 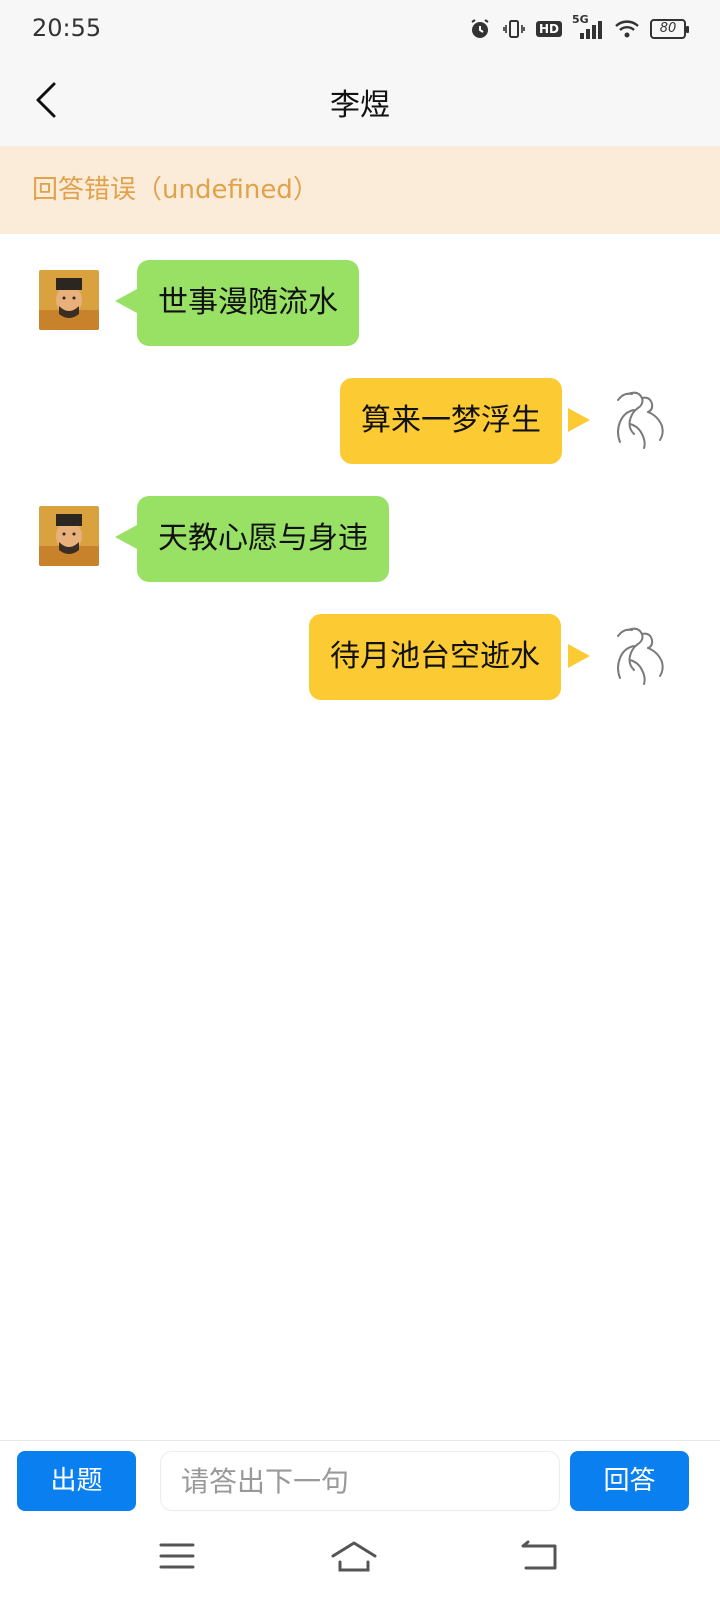 I want to click on home-button, so click(x=354, y=1559).